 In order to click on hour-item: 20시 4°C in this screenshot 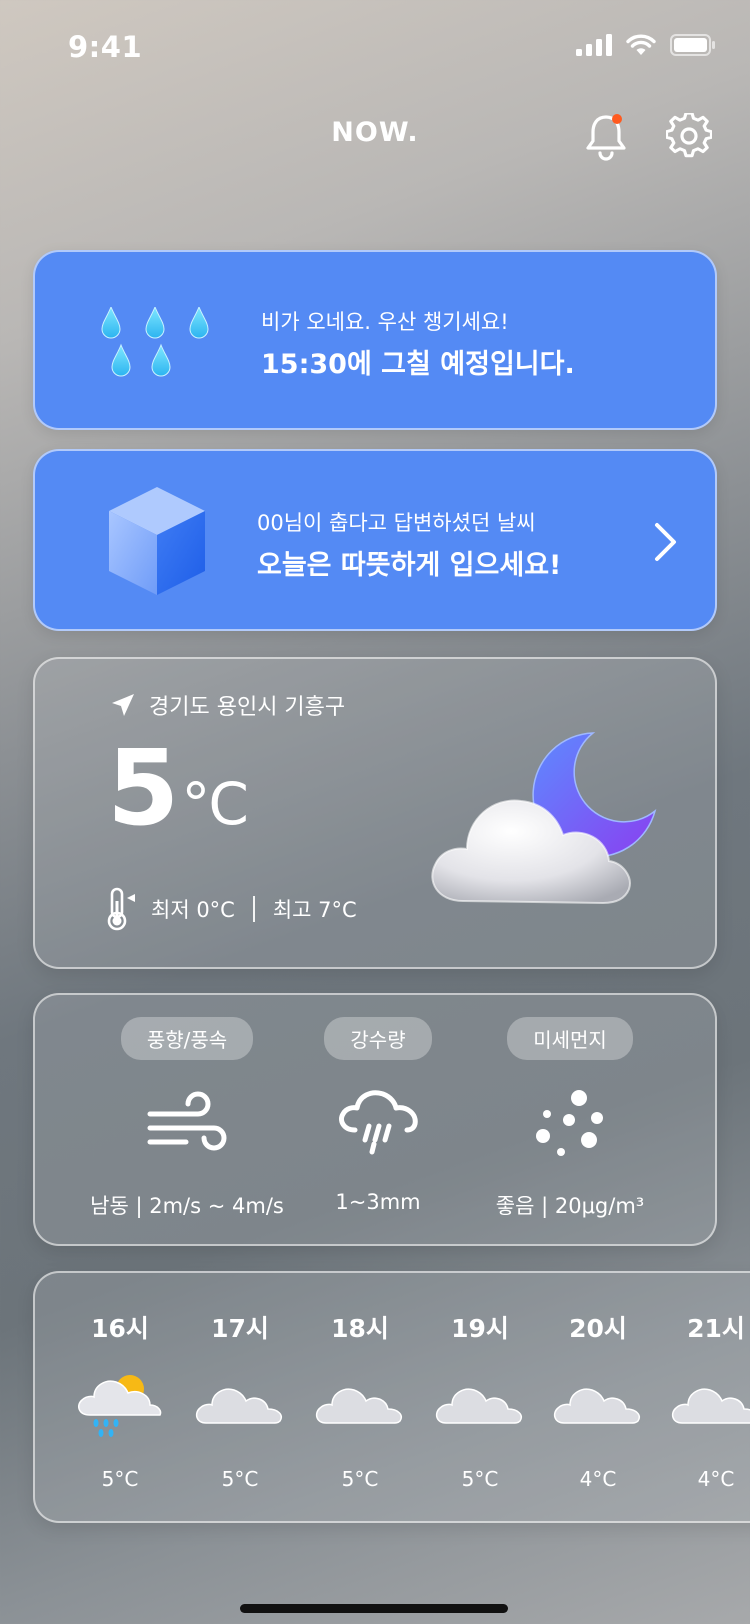, I will do `click(598, 1400)`.